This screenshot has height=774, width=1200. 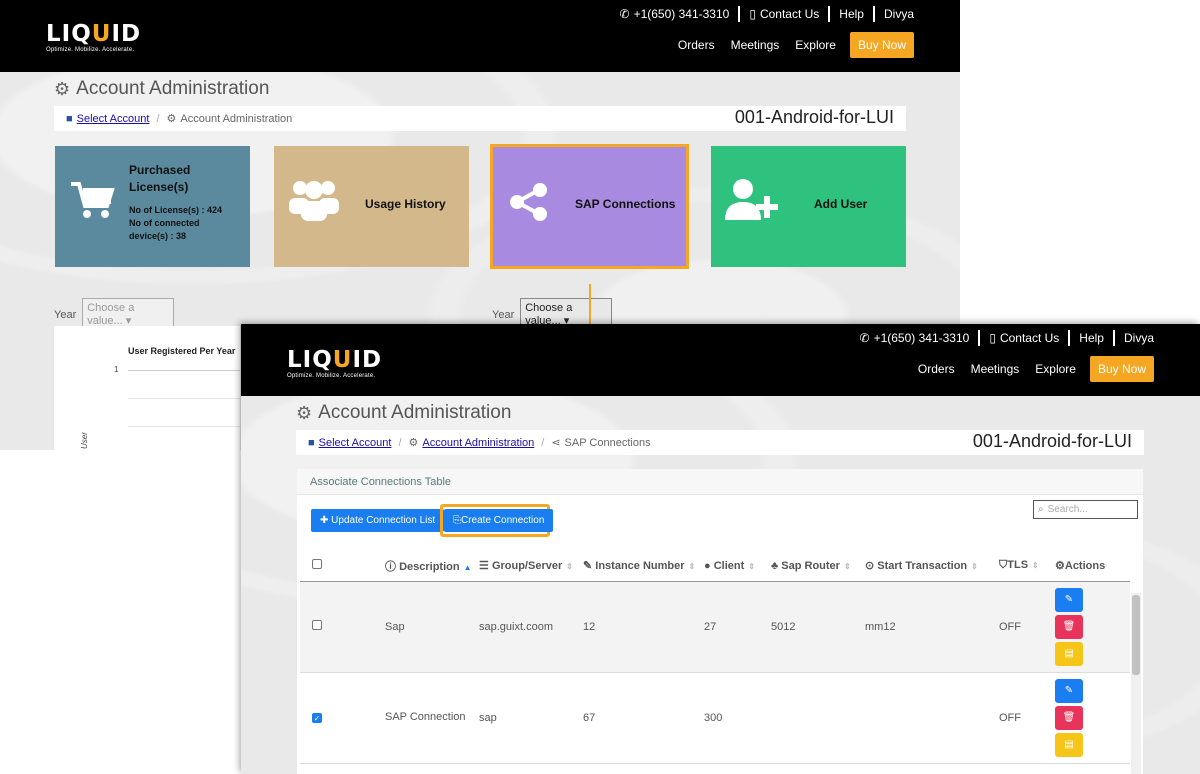 I want to click on share-icon: ⋖, so click(x=556, y=443).